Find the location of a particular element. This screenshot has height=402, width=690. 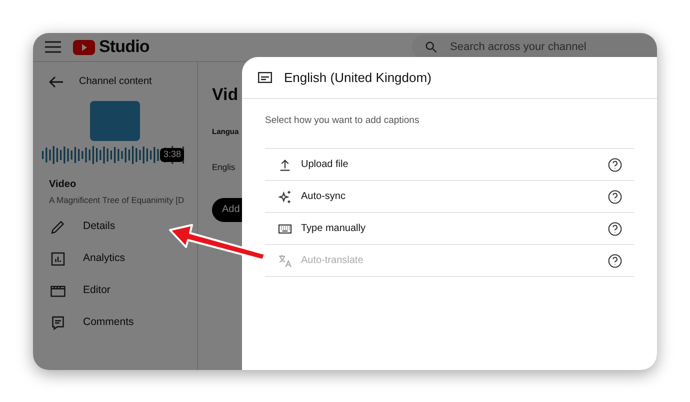

logo-text: Studio is located at coordinates (124, 47).